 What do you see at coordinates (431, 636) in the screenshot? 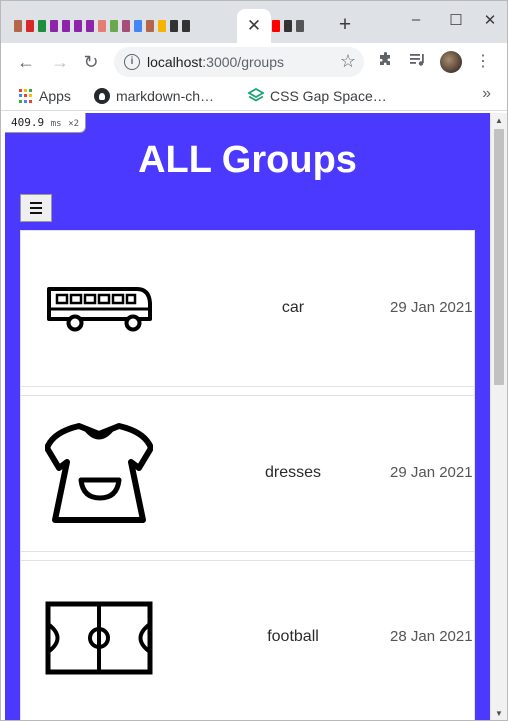
I see `group-date: 28 Jan 2021` at bounding box center [431, 636].